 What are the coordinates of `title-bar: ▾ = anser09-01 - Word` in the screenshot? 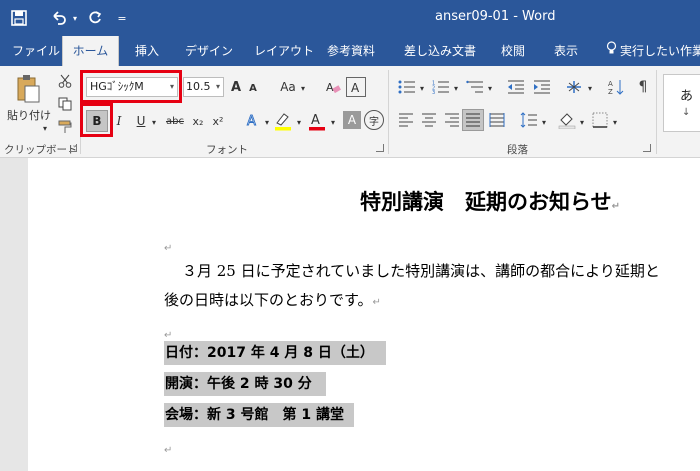 It's located at (350, 18).